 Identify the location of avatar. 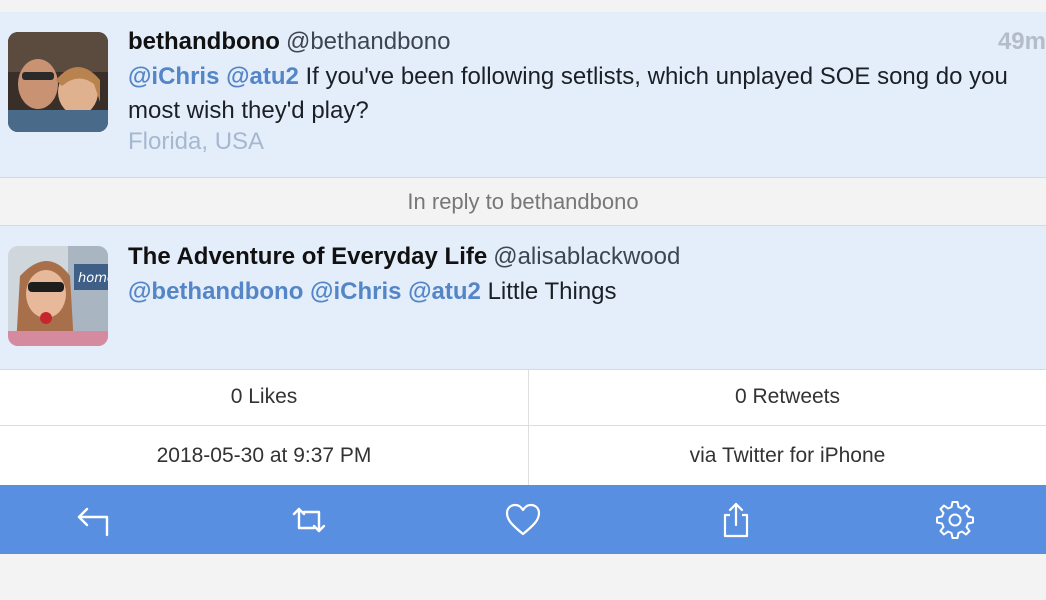
(58, 82).